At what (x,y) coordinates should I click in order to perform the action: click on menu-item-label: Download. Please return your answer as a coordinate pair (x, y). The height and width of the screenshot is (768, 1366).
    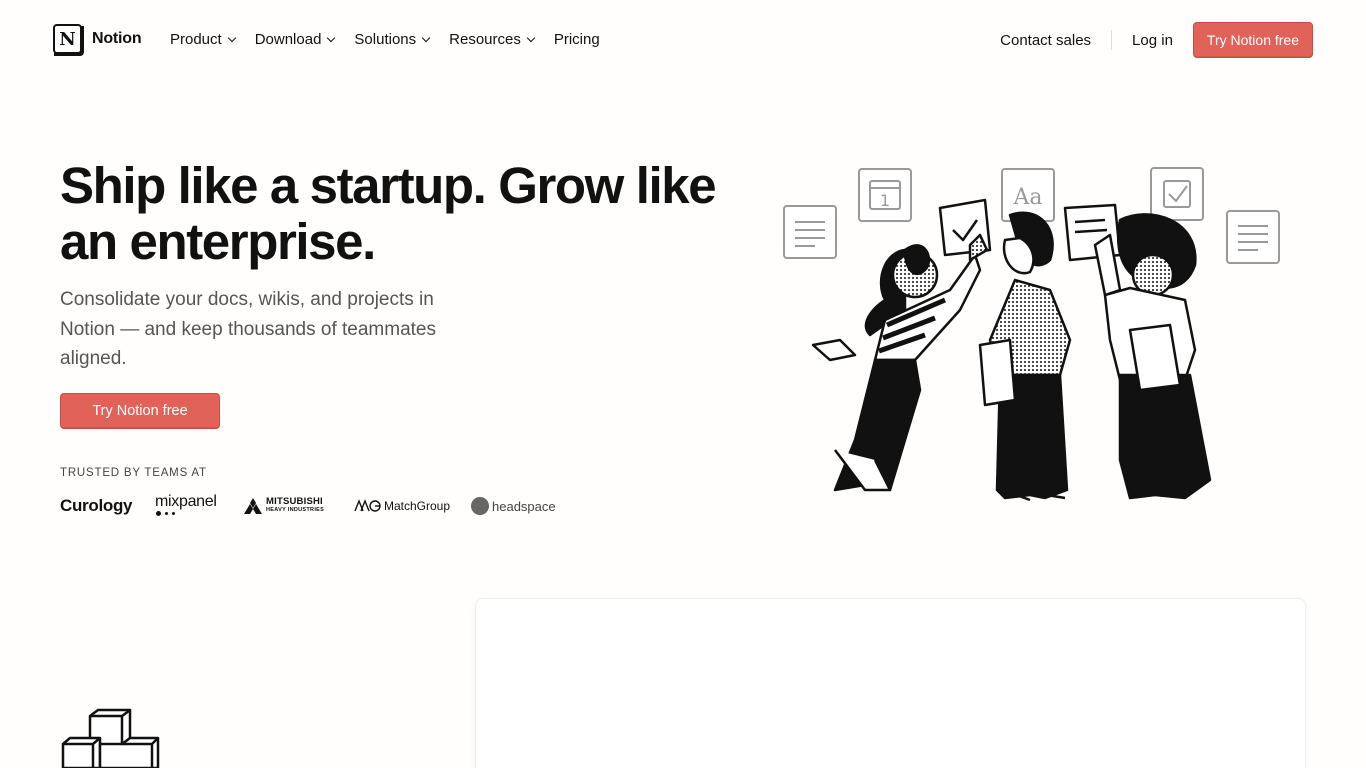
    Looking at the image, I should click on (288, 39).